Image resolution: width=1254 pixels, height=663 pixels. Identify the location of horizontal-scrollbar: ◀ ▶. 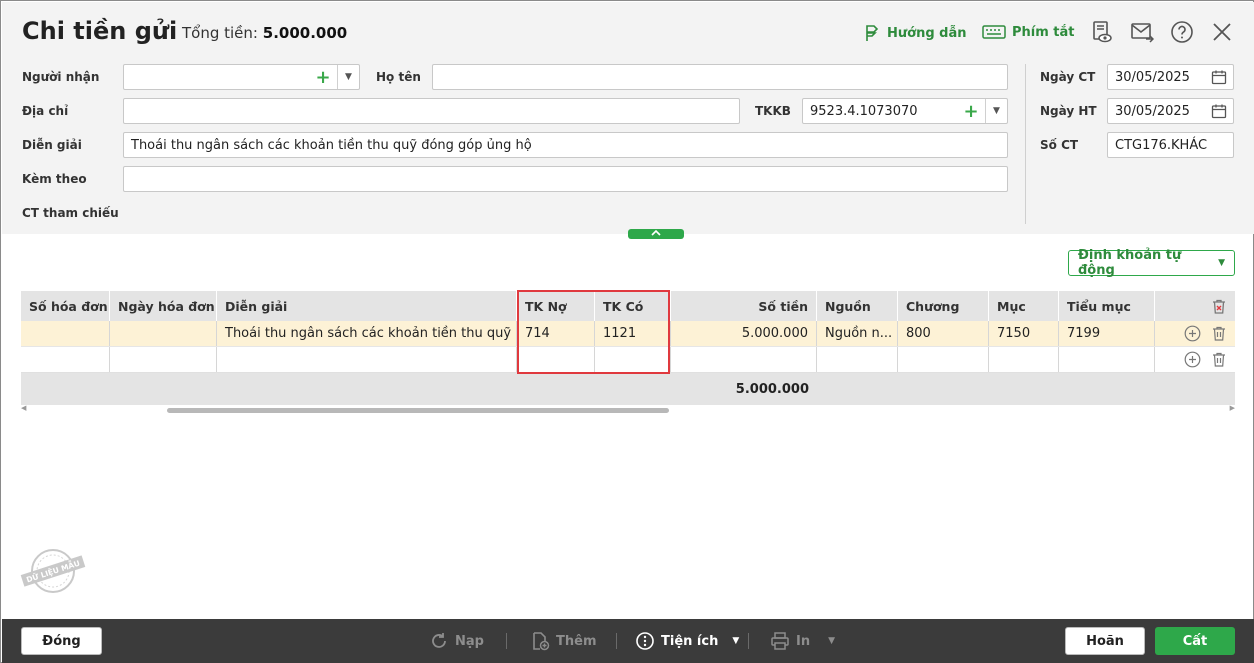
(628, 410).